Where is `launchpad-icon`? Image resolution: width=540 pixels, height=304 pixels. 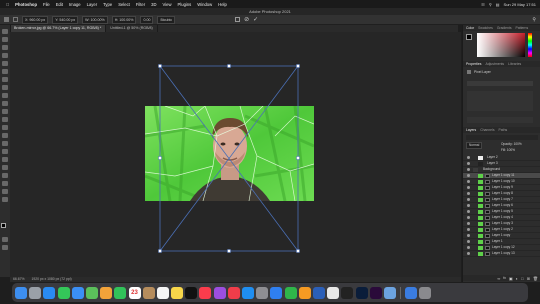
launchpad-icon is located at coordinates (35, 292).